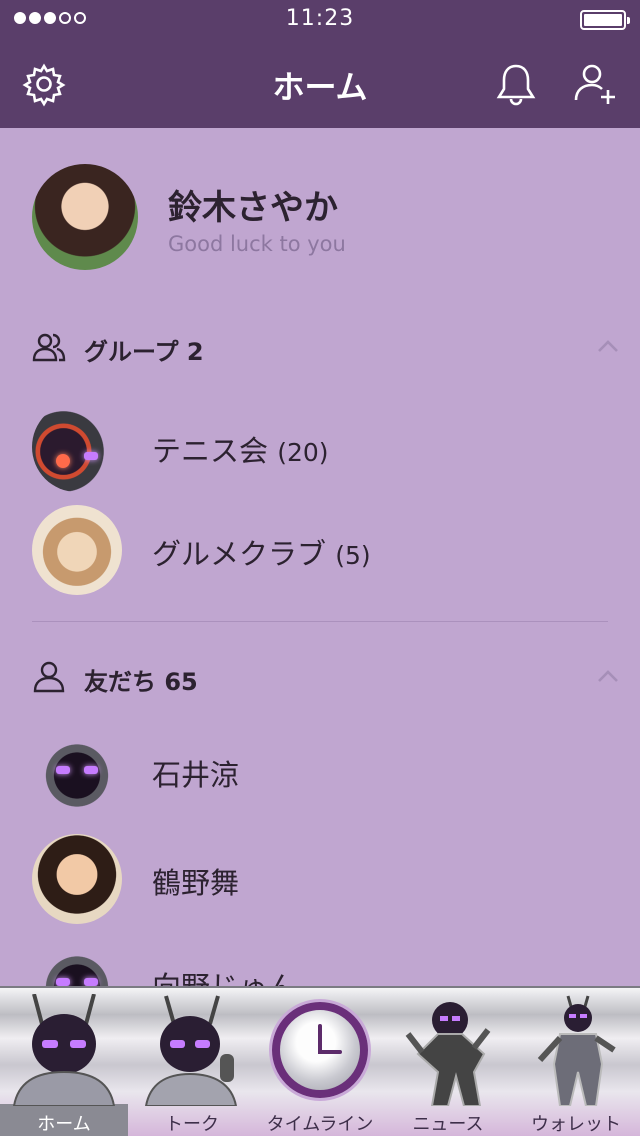 This screenshot has height=1136, width=640. What do you see at coordinates (448, 1124) in the screenshot?
I see `tab-label: ニュース` at bounding box center [448, 1124].